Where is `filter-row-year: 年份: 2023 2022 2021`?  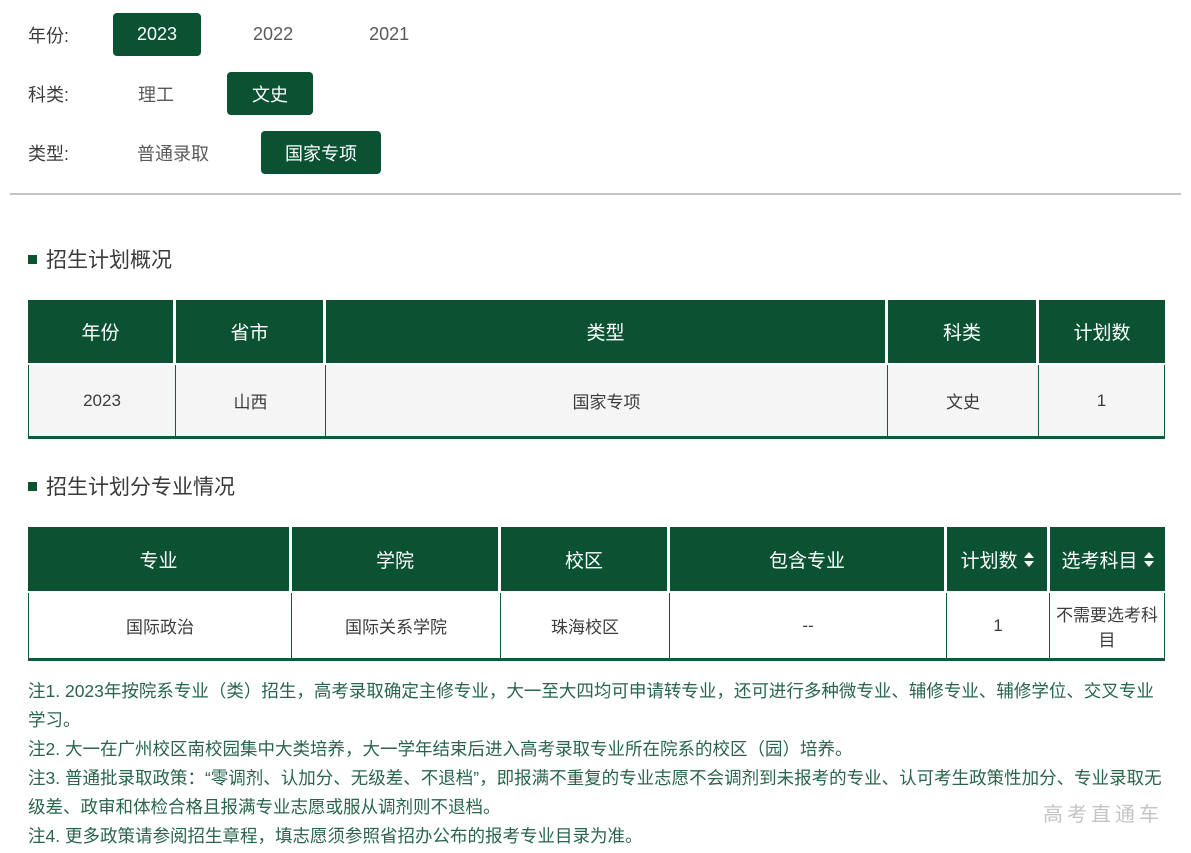
filter-row-year: 年份: 2023 2022 2021 is located at coordinates (595, 34).